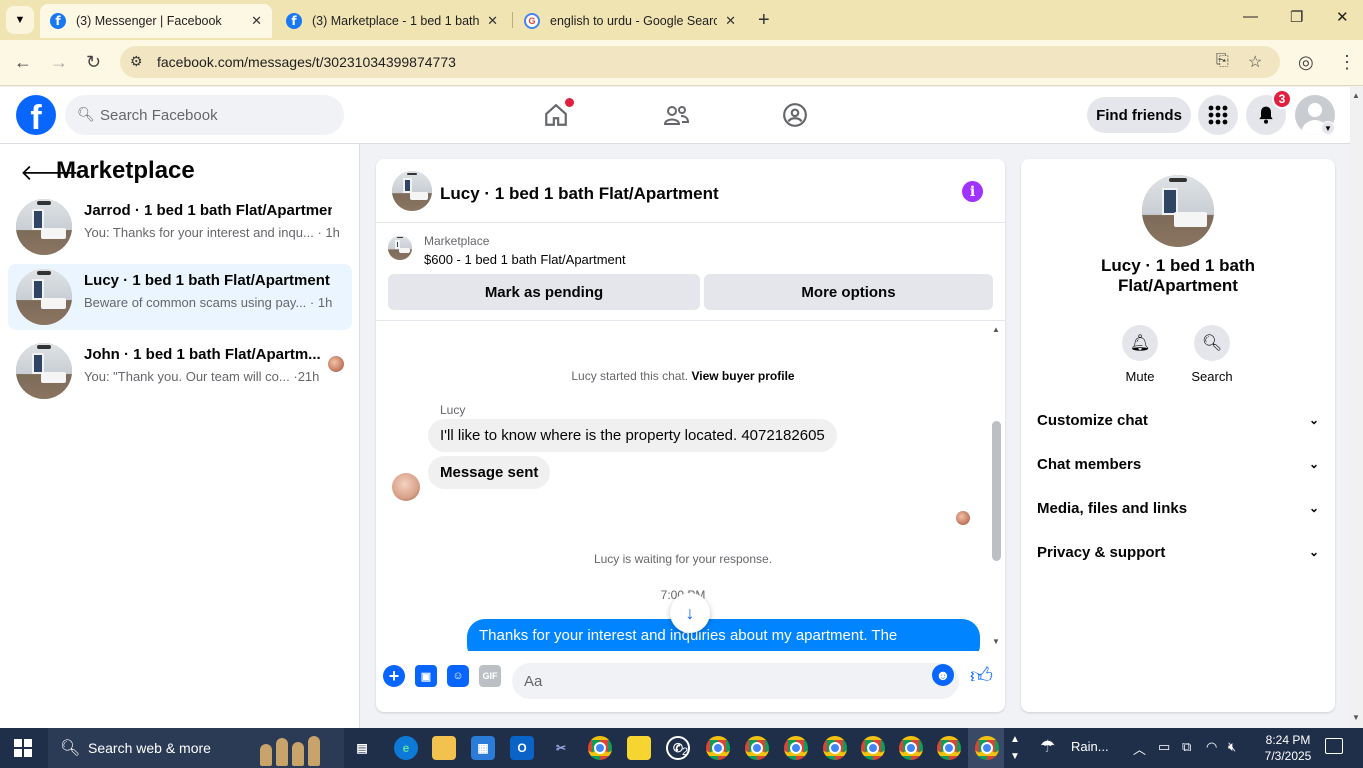 The image size is (1363, 768). I want to click on wifi-icon: ◠, so click(1211, 747).